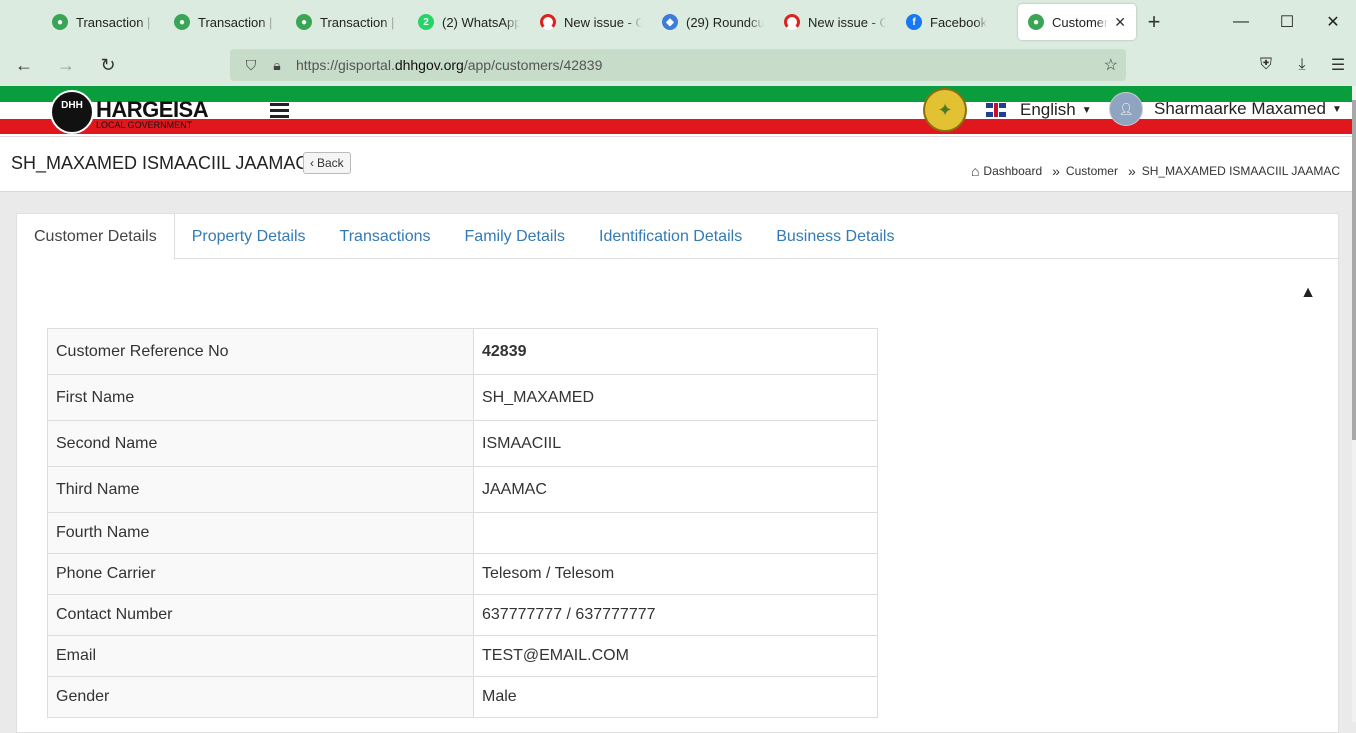  What do you see at coordinates (1120, 22) in the screenshot?
I see `close-tab-icon: ✕` at bounding box center [1120, 22].